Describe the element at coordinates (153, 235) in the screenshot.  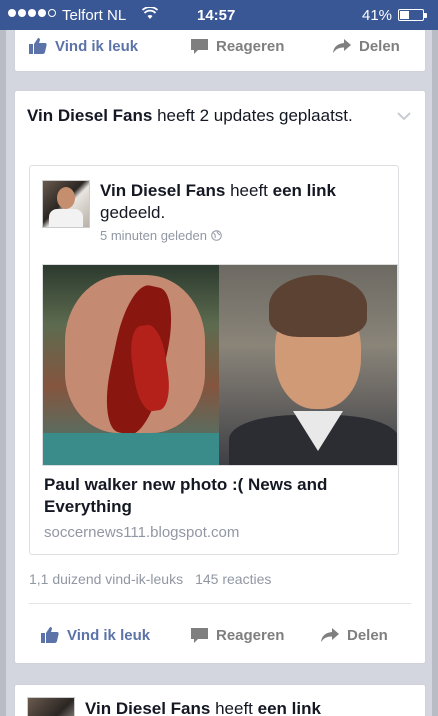
I see `post-timestamp: 5 minuten geleden` at that location.